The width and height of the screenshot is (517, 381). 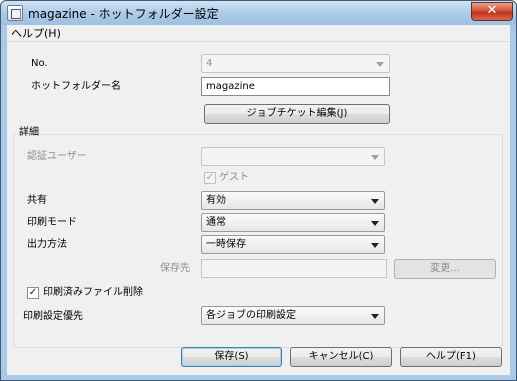 I want to click on output-method-value: 一時保存, so click(x=226, y=244).